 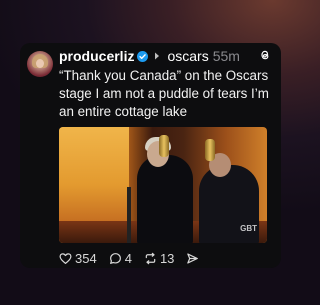 I want to click on microphone-stand, so click(x=129, y=215).